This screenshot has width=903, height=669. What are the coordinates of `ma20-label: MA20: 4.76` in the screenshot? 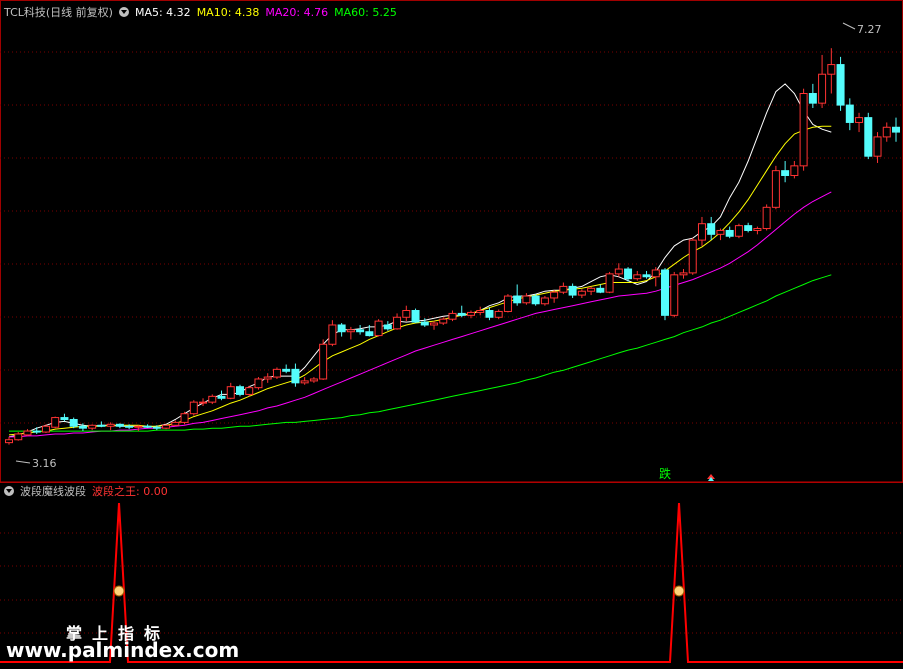 It's located at (297, 12).